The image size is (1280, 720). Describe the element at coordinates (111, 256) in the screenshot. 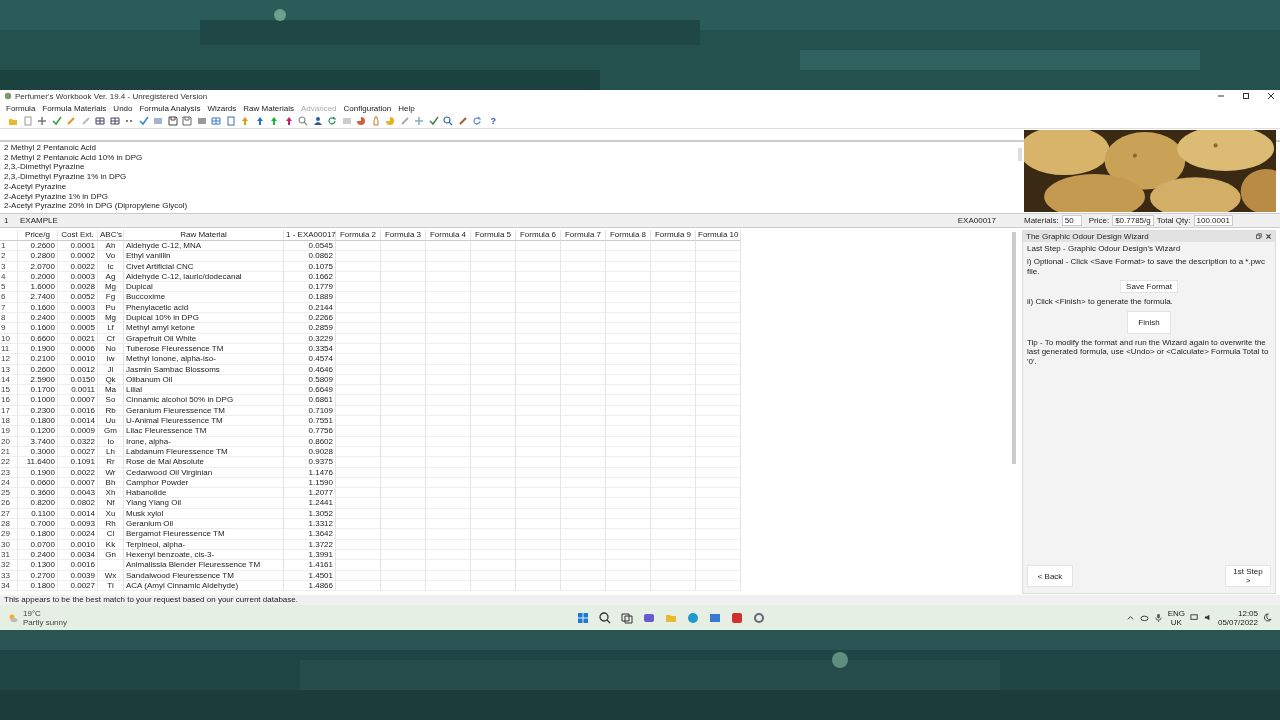

I see `table-cell: Vo` at that location.